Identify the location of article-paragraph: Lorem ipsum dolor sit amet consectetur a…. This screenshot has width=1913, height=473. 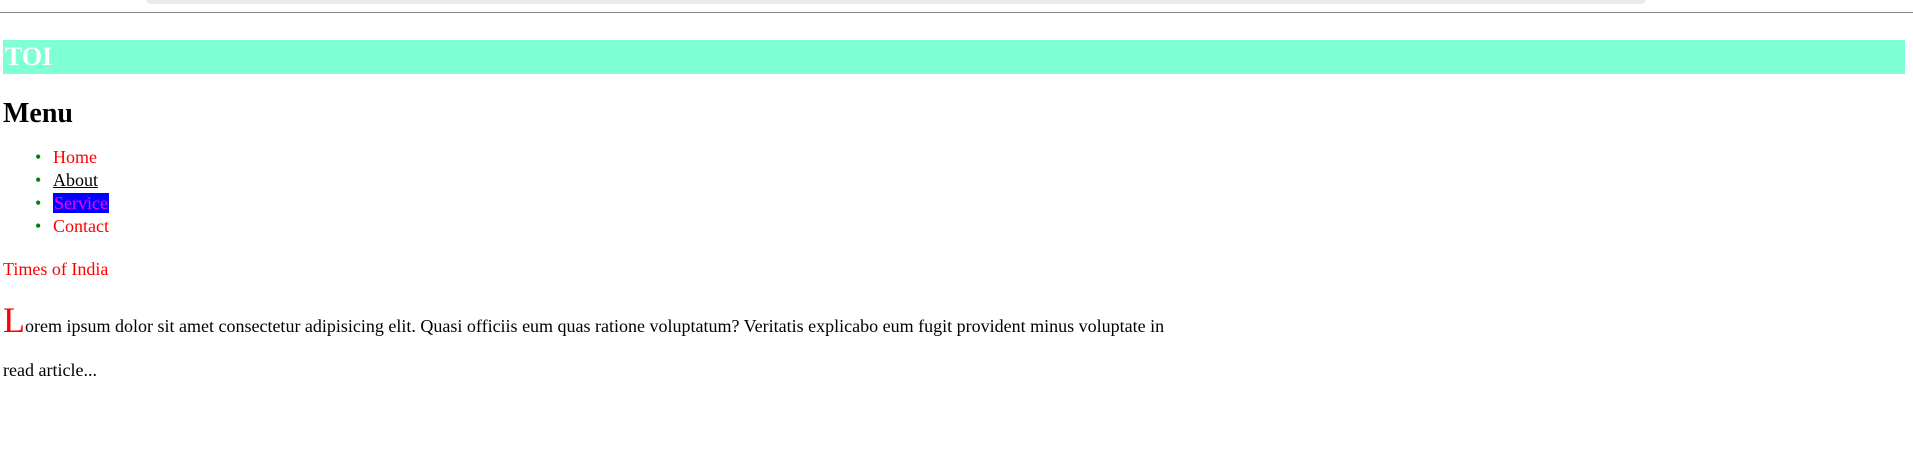
(958, 323).